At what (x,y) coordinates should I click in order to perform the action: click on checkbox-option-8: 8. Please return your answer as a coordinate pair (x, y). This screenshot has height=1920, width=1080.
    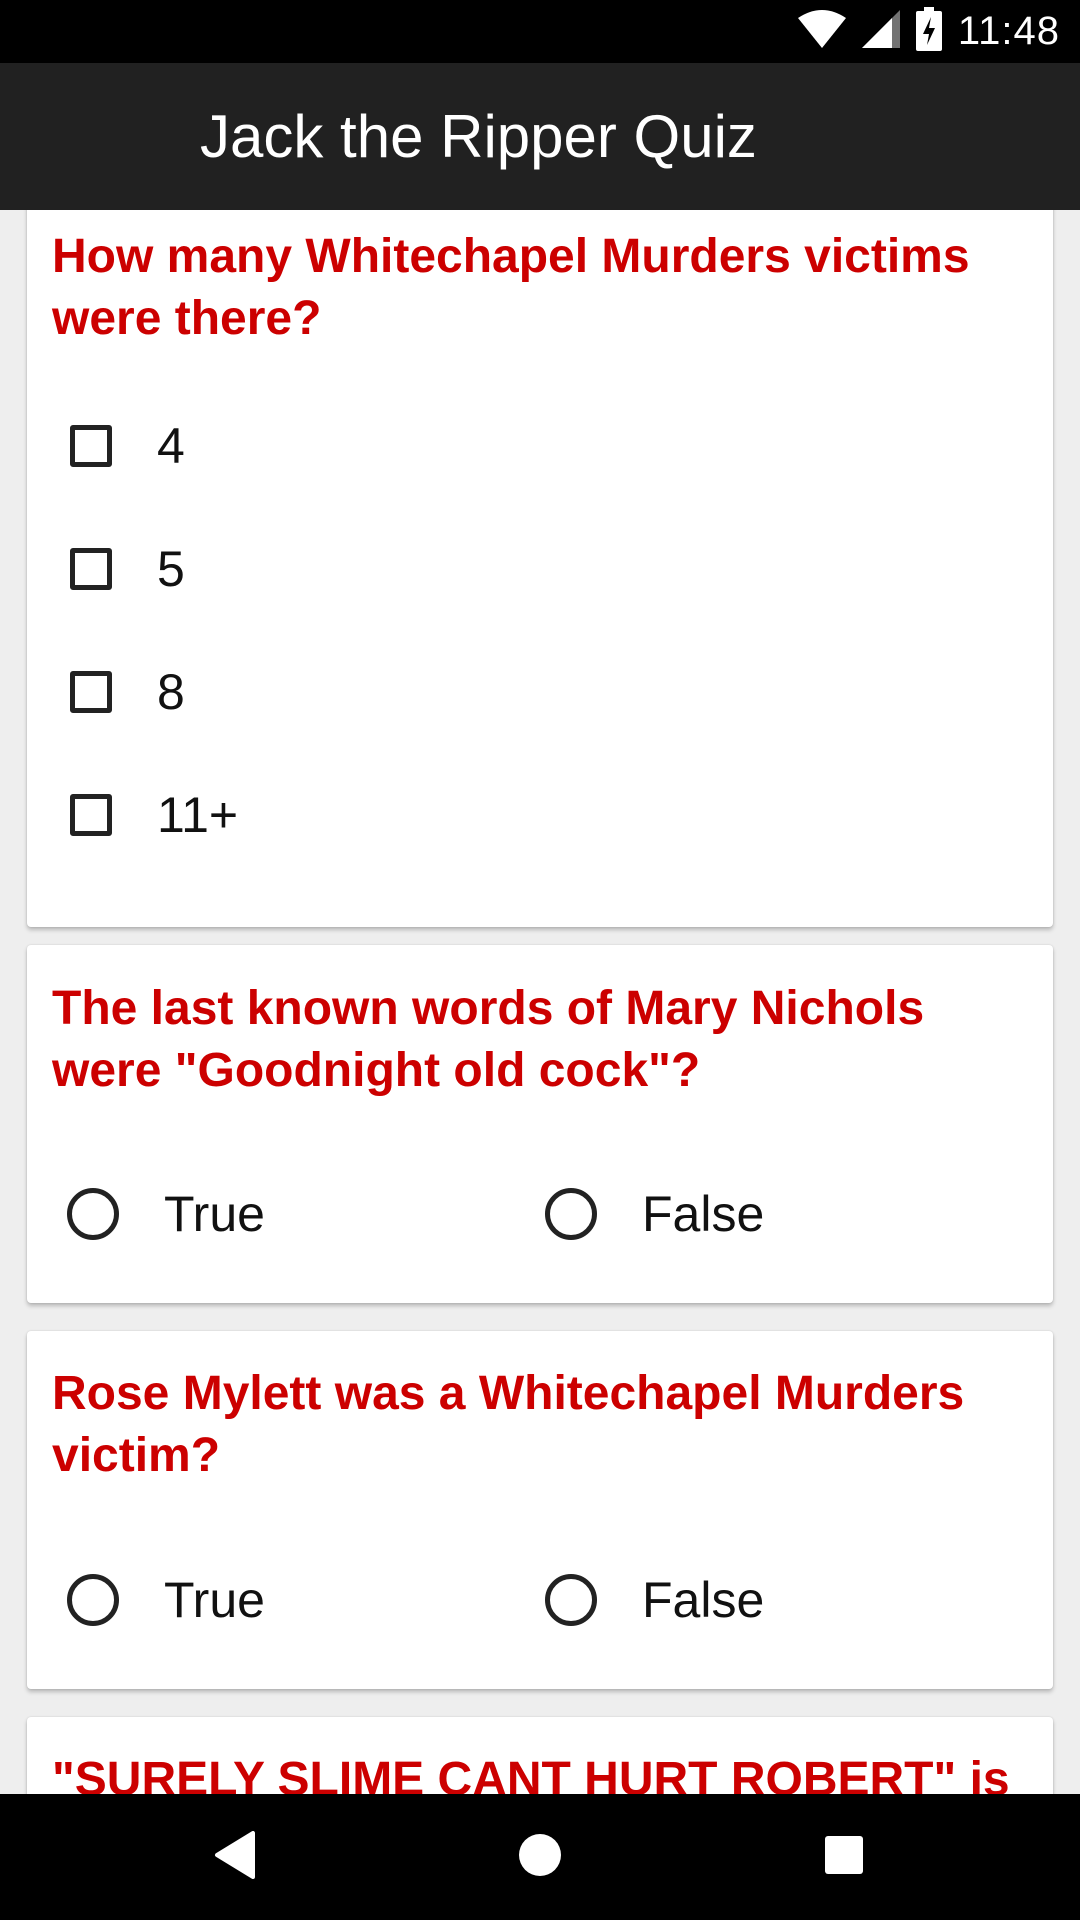
    Looking at the image, I should click on (127, 692).